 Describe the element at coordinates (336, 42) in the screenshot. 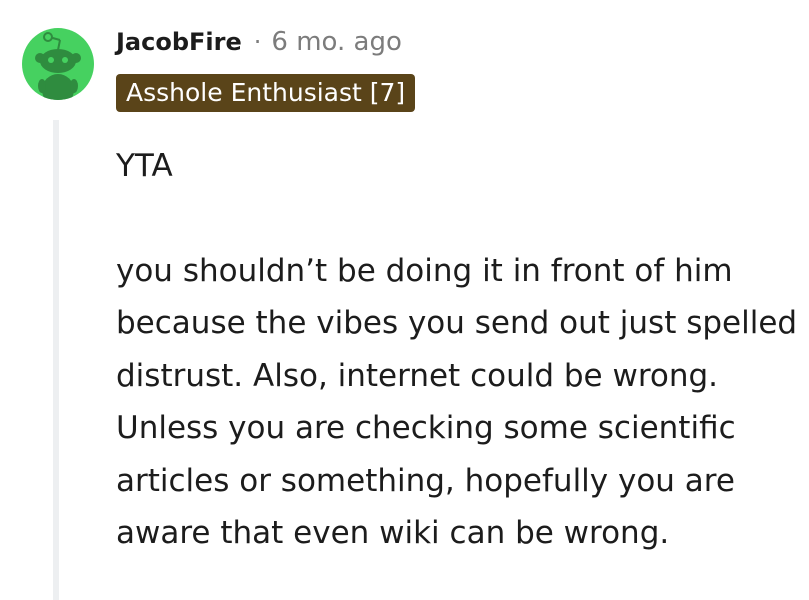

I see `timestamp-link: 6 mo. ago` at that location.